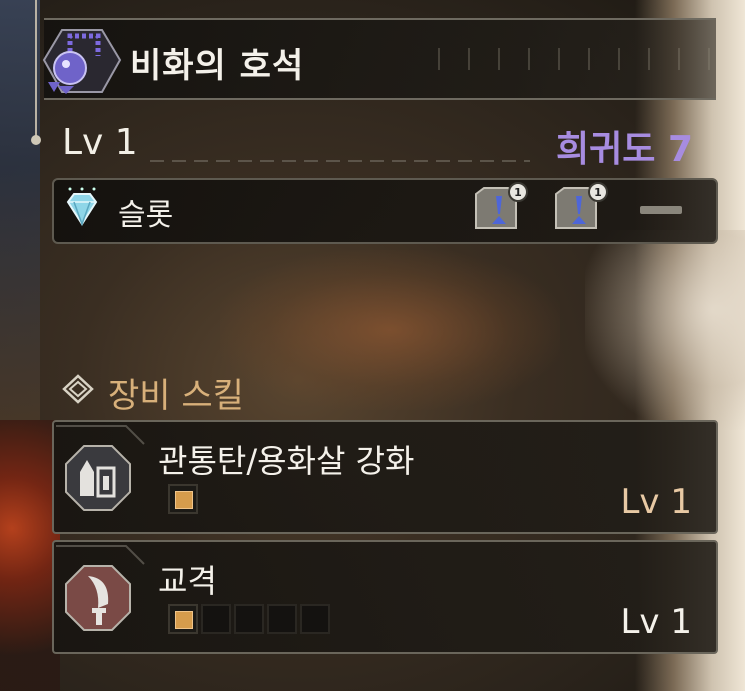 The image size is (745, 691). What do you see at coordinates (82, 207) in the screenshot?
I see `gem-icon` at bounding box center [82, 207].